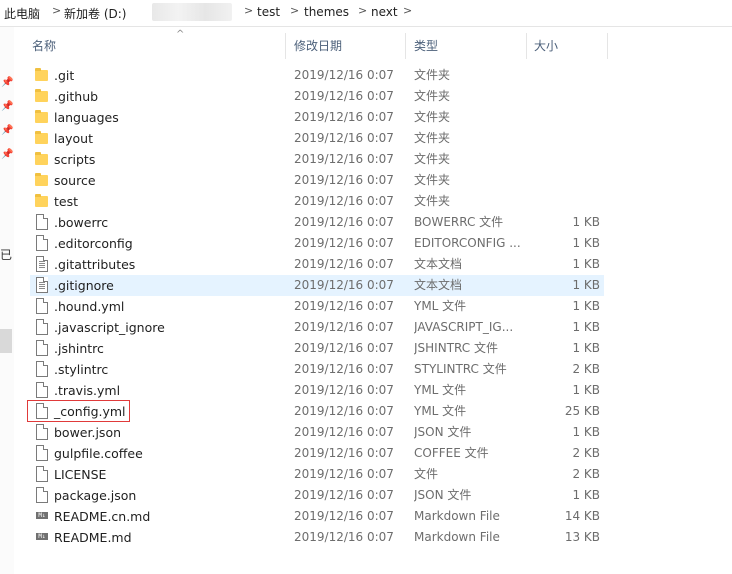 This screenshot has height=574, width=732. Describe the element at coordinates (582, 516) in the screenshot. I see `file-size: 14 KB` at that location.